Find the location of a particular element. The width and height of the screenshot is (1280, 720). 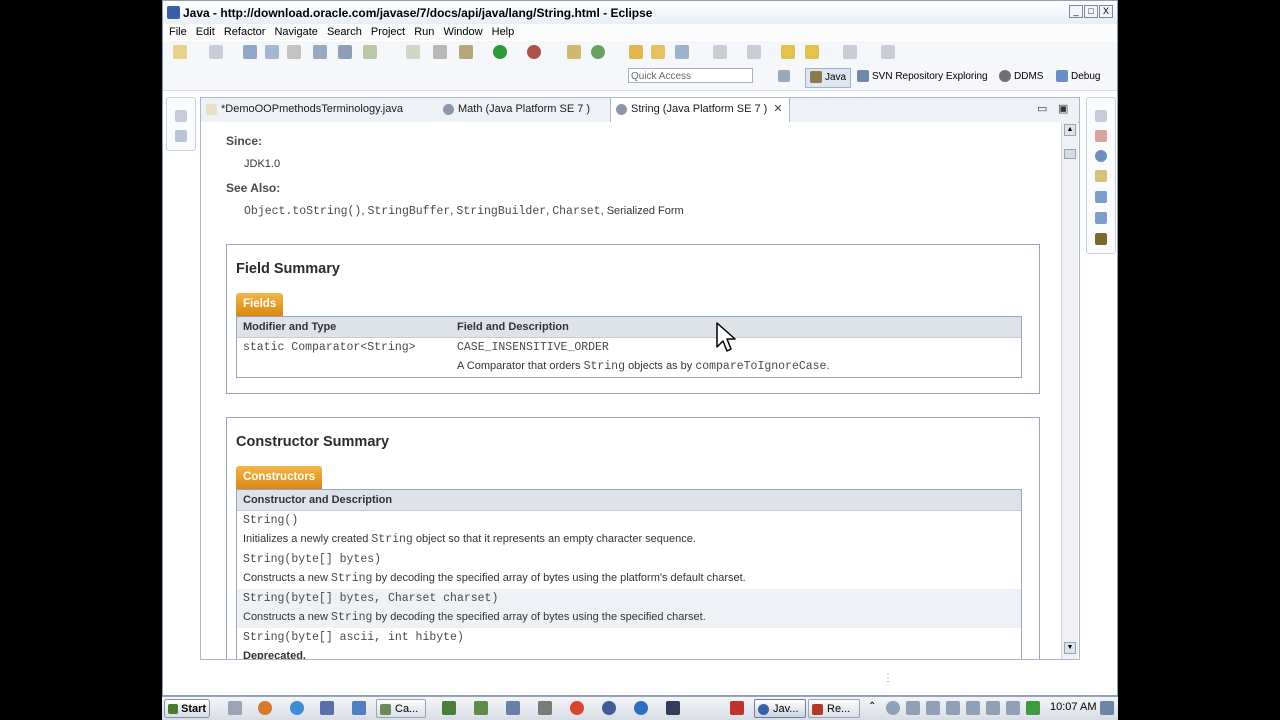

pin-editor-icon is located at coordinates (888, 52).